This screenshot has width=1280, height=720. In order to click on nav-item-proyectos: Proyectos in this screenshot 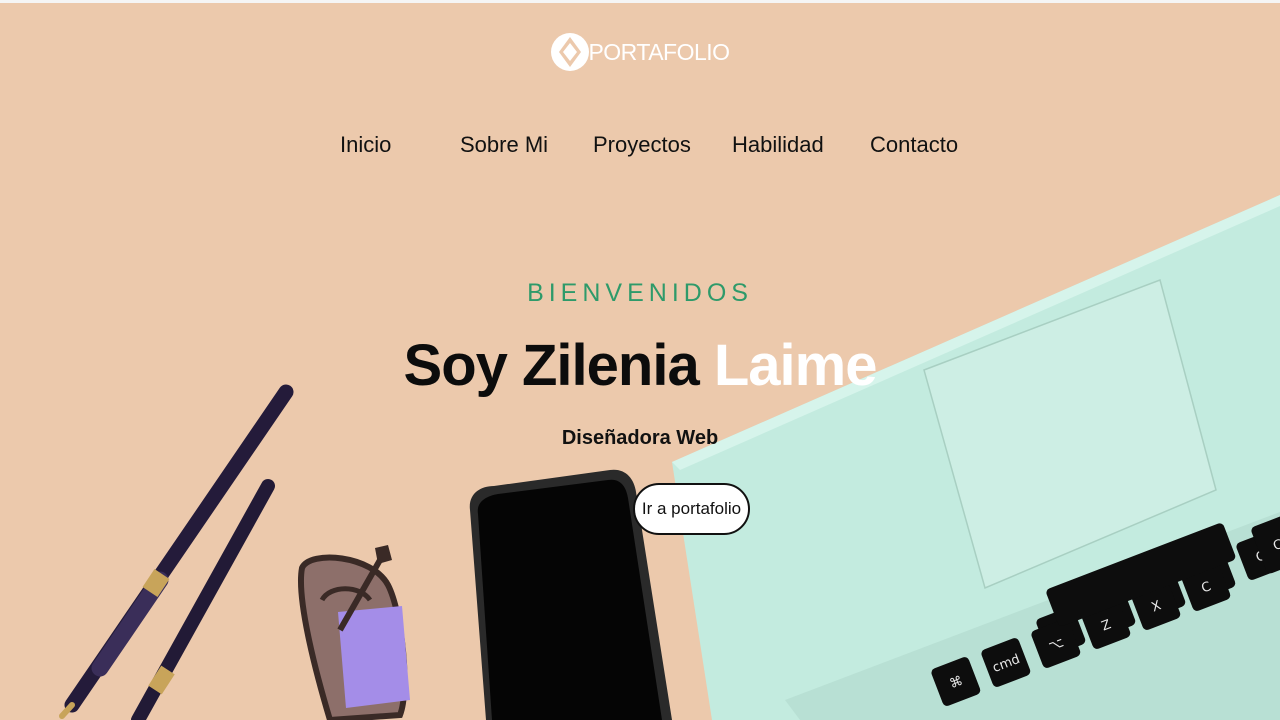, I will do `click(642, 145)`.